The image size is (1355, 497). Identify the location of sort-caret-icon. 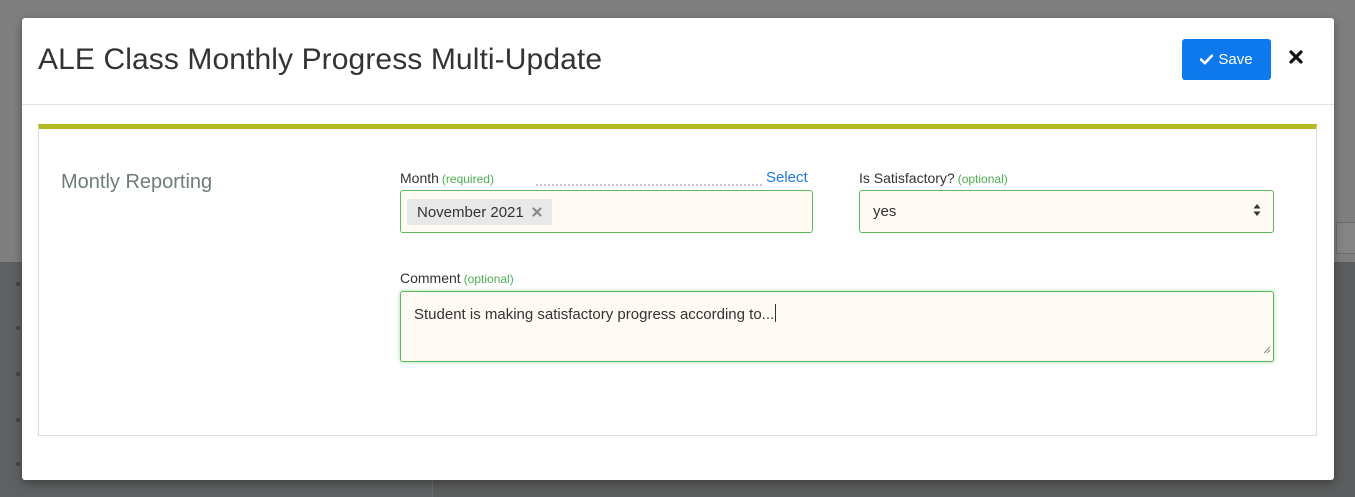
(1257, 212).